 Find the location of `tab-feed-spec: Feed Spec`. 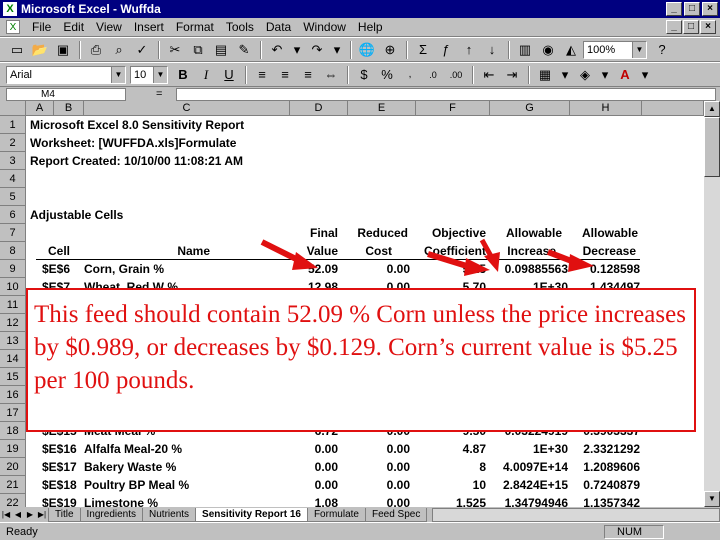

tab-feed-spec: Feed Spec is located at coordinates (396, 514).